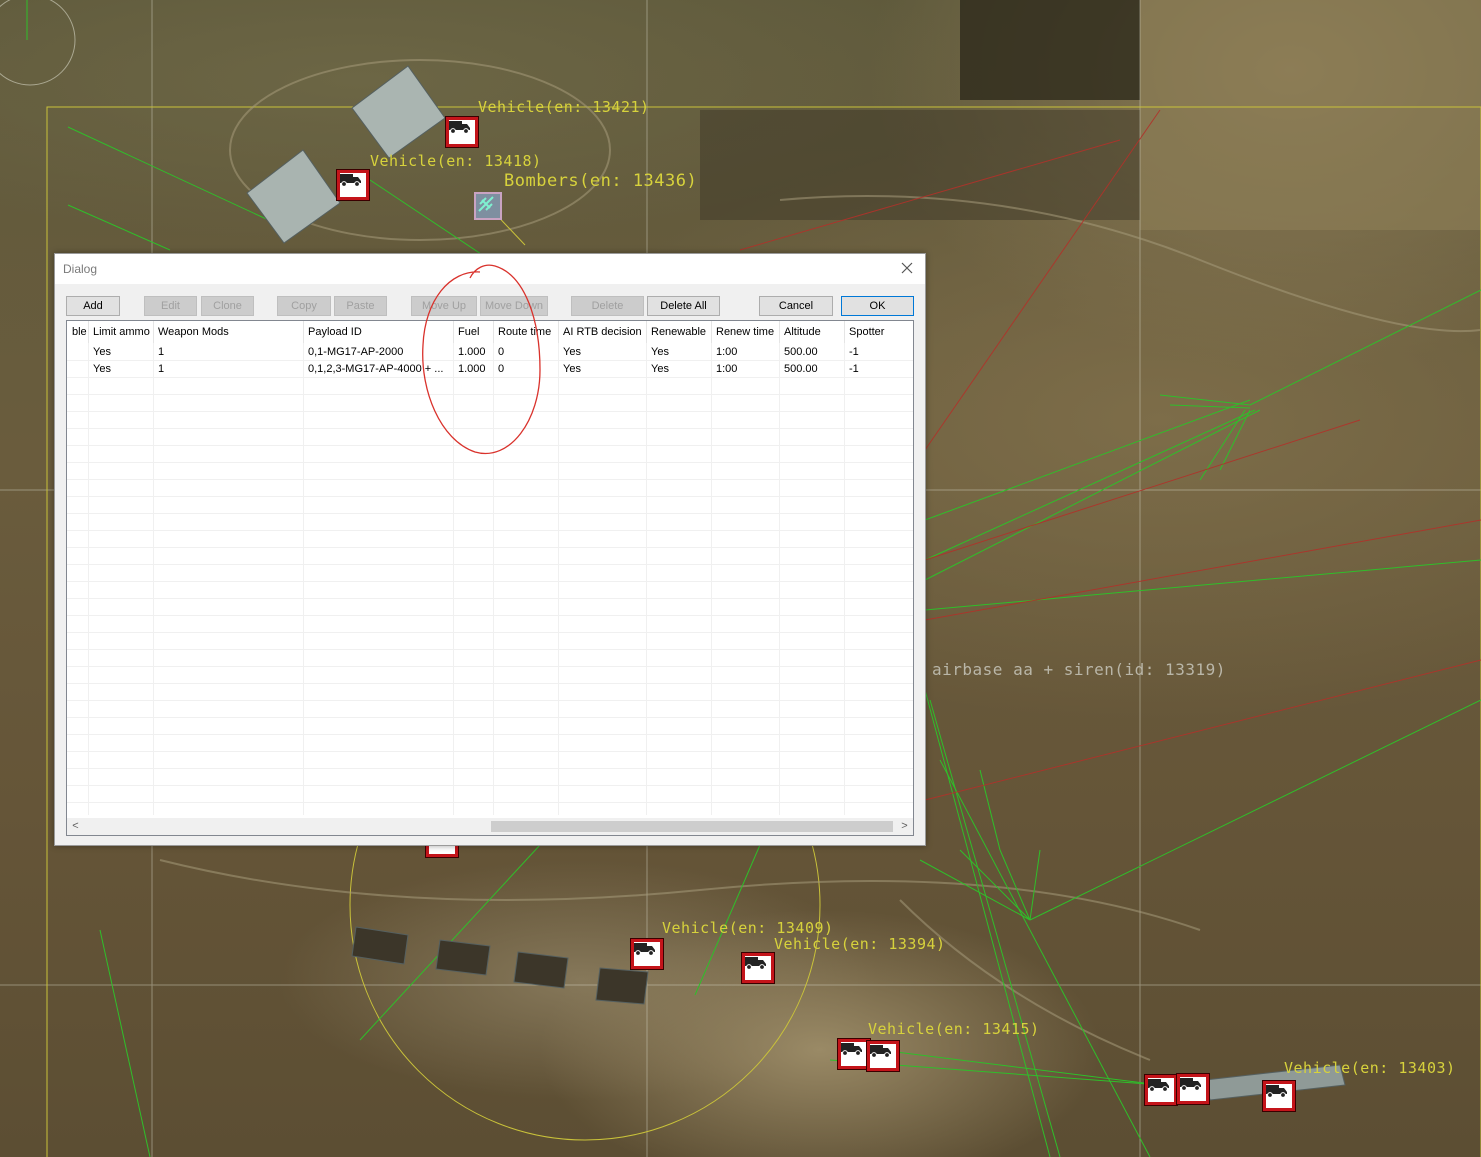 The width and height of the screenshot is (1481, 1157). What do you see at coordinates (360, 306) in the screenshot?
I see `paste-button: Paste` at bounding box center [360, 306].